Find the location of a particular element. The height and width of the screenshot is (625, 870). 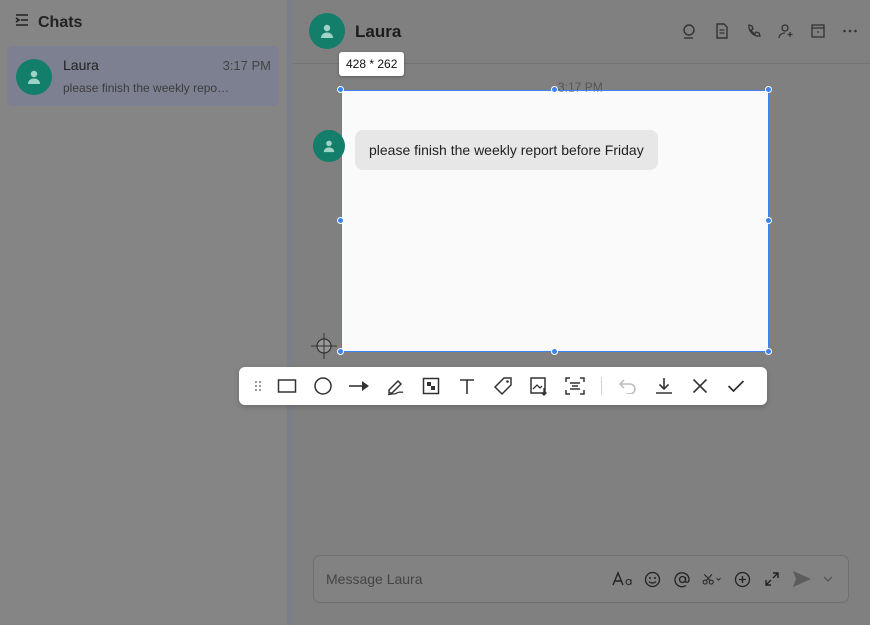

sidebar-header: Chats is located at coordinates (48, 22).